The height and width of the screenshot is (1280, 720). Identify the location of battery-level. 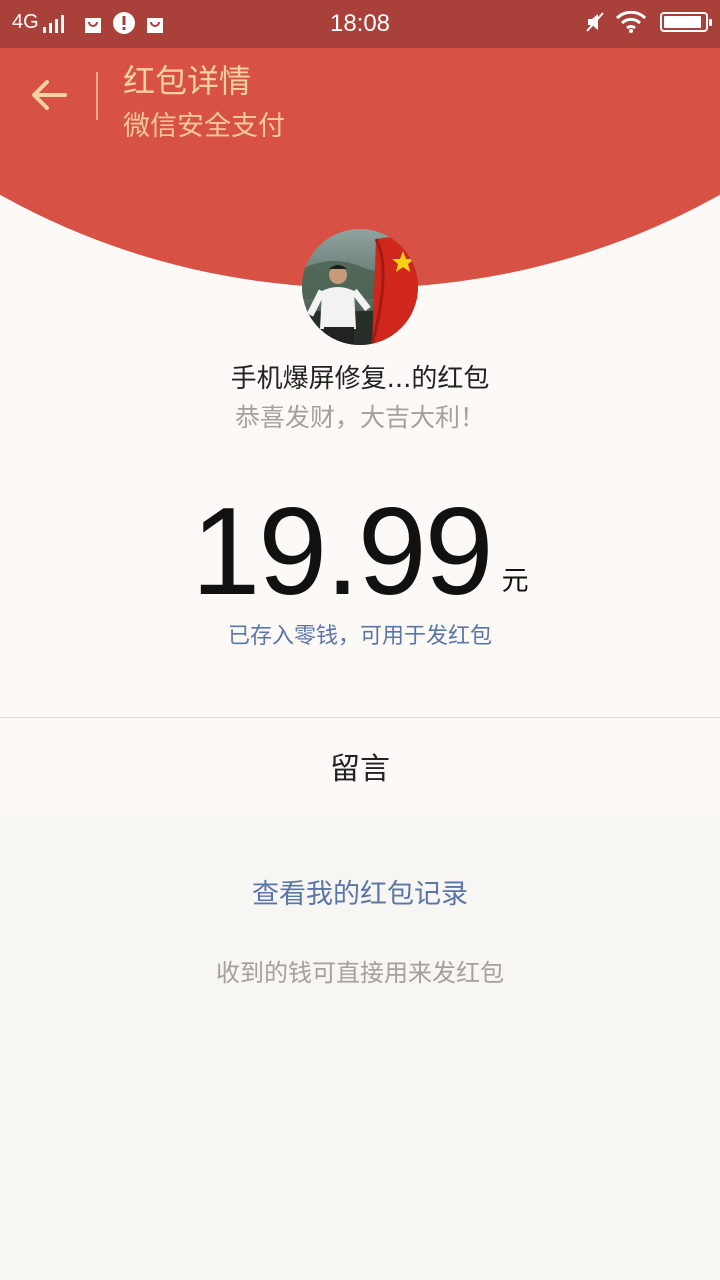
(682, 22).